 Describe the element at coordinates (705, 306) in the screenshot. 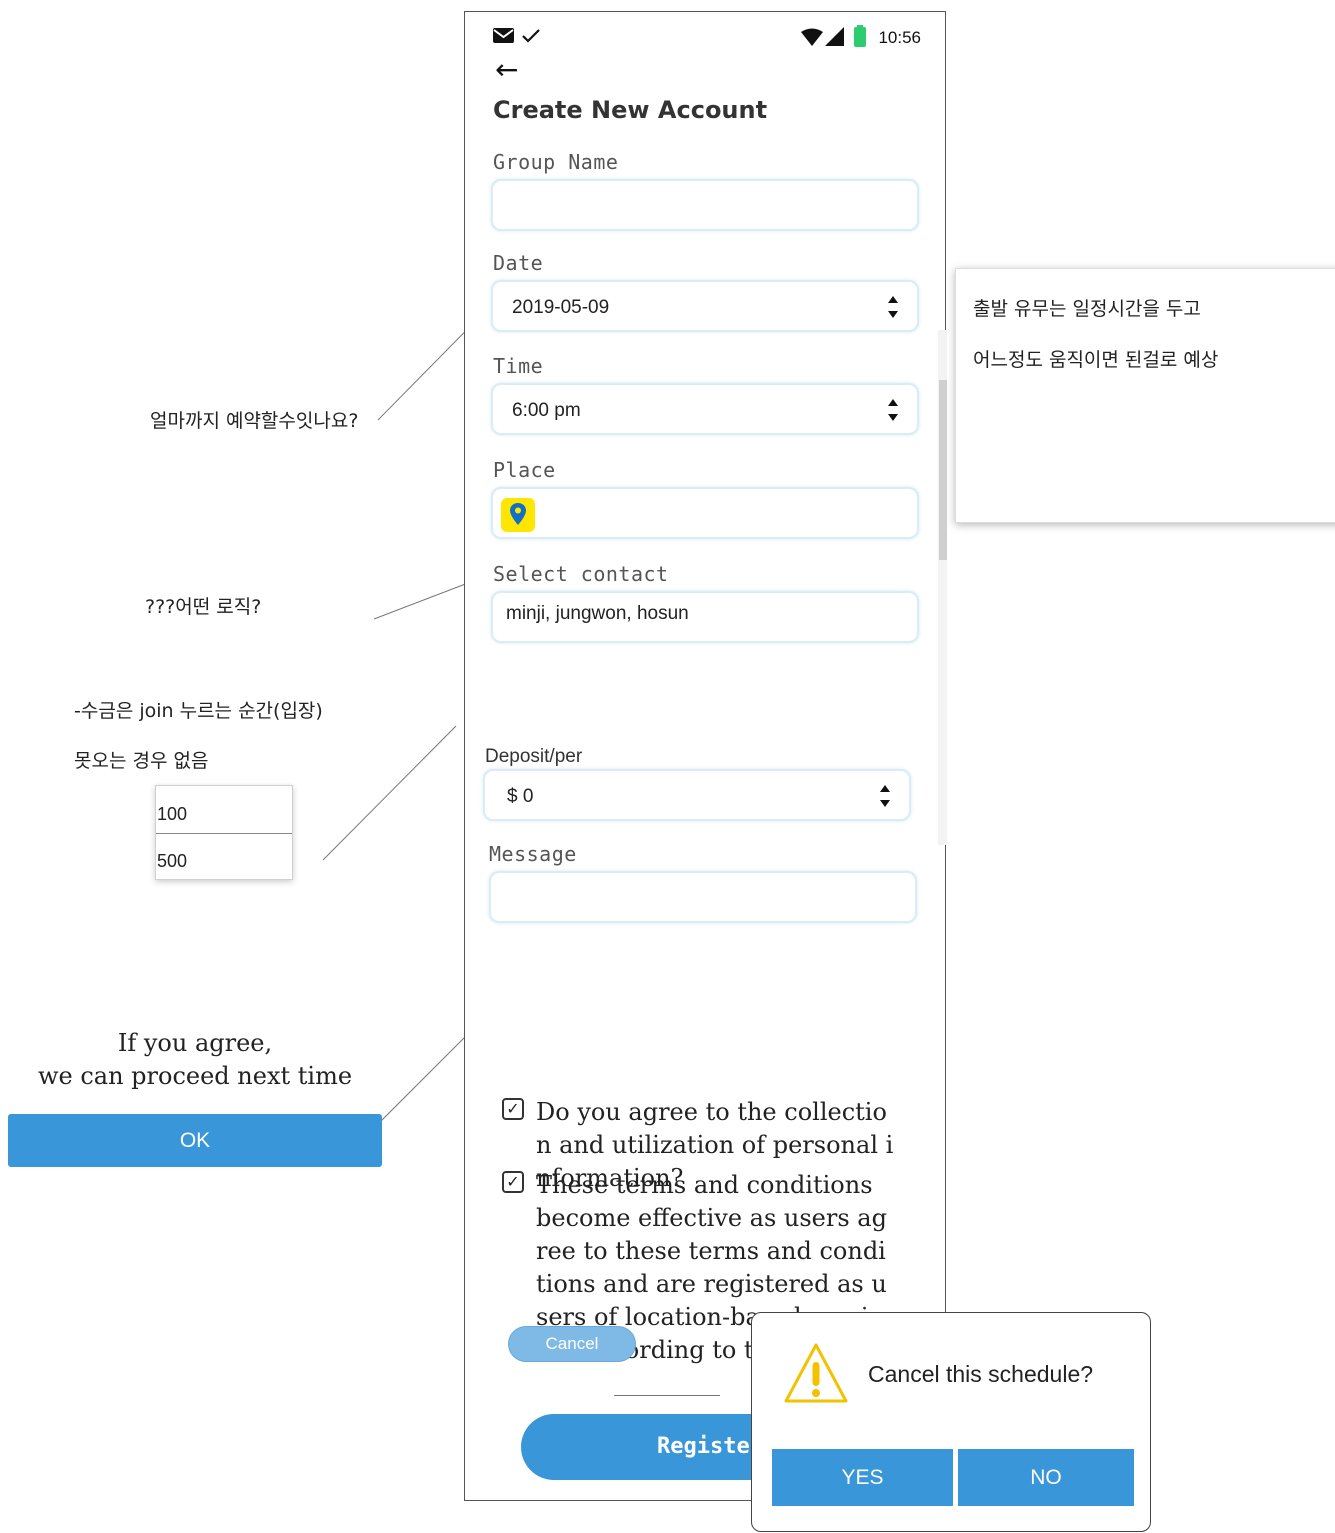

I see `date-input: 2019-05-09` at that location.